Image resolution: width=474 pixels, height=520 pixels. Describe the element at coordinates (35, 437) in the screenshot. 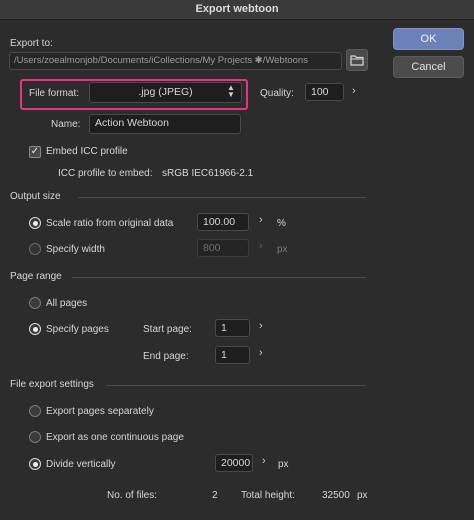

I see `export-continuous-radio` at that location.